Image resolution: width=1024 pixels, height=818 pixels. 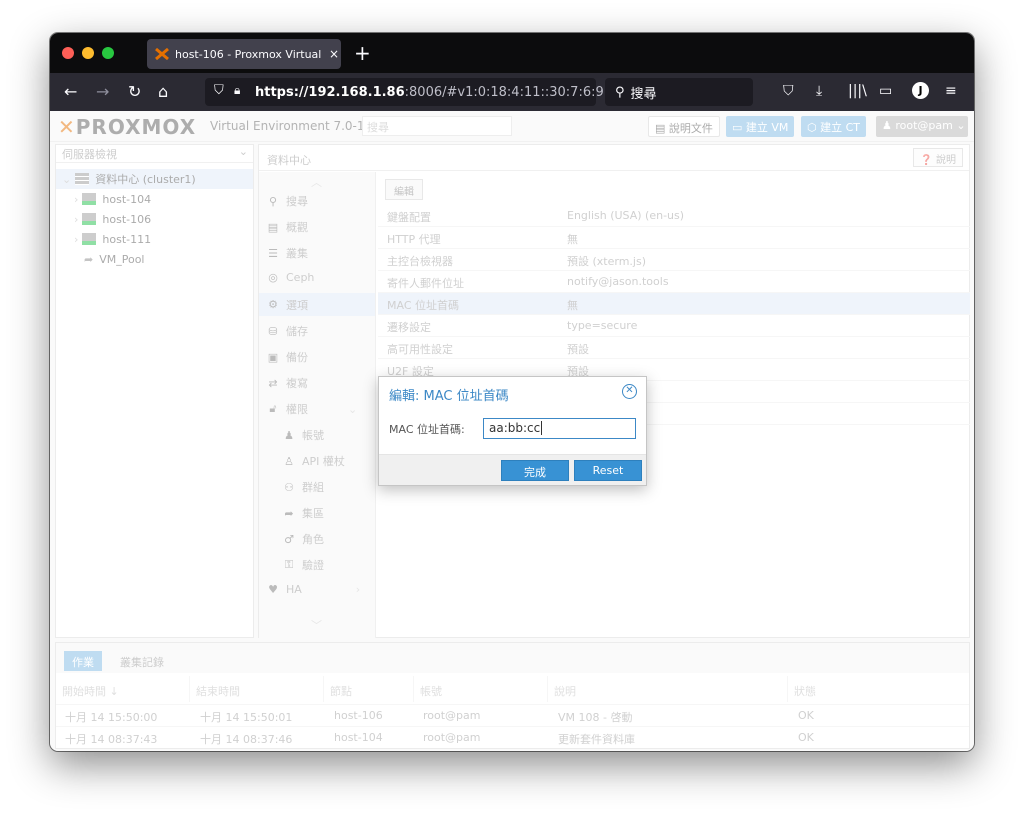 I want to click on close-icon: ✕, so click(x=629, y=391).